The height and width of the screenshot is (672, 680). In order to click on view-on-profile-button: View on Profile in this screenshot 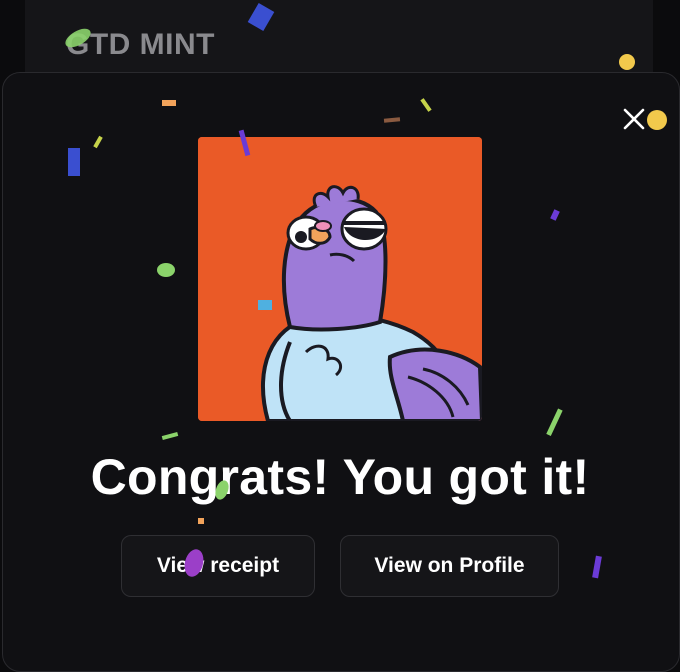, I will do `click(449, 566)`.